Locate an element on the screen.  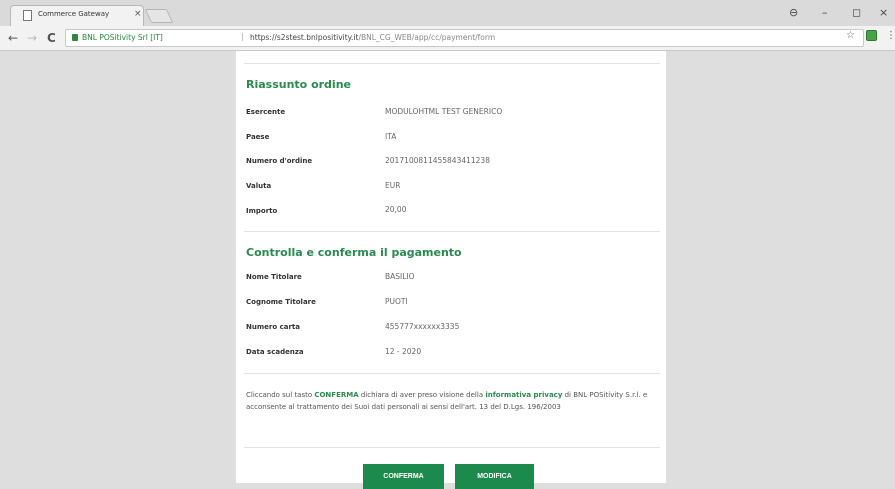
page-icon is located at coordinates (27, 15).